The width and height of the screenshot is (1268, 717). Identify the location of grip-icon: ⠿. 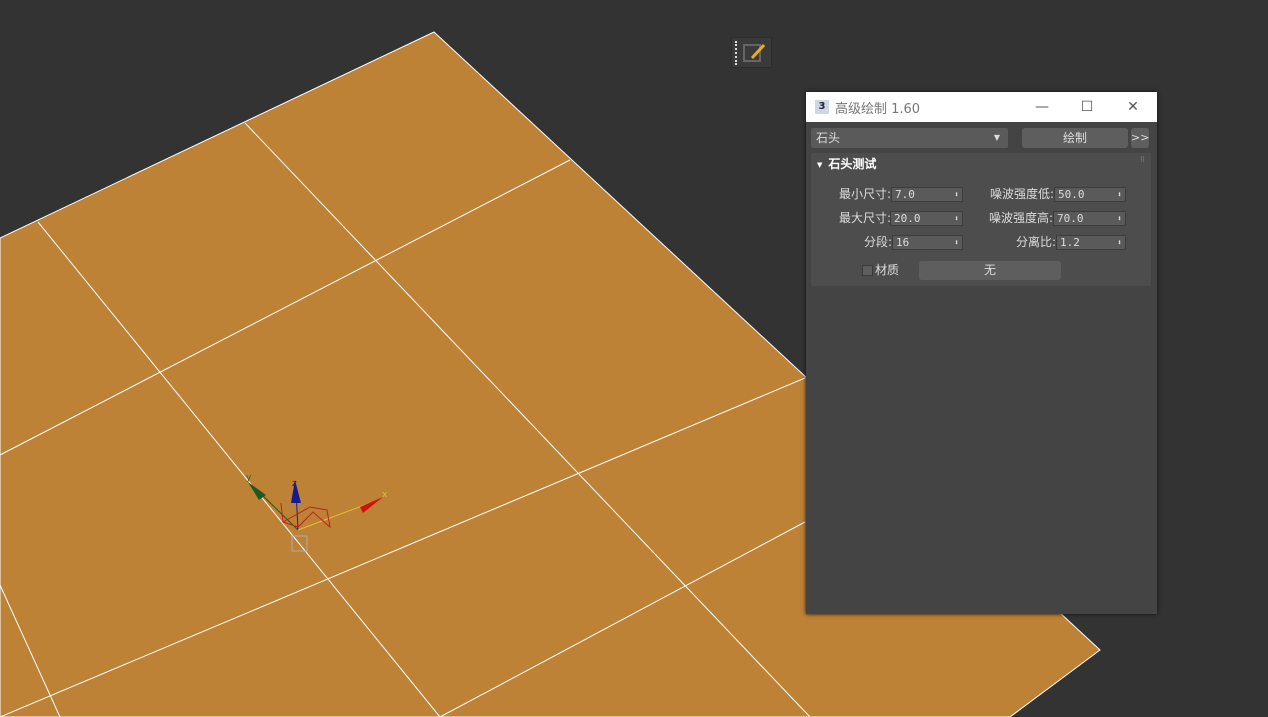
(1142, 160).